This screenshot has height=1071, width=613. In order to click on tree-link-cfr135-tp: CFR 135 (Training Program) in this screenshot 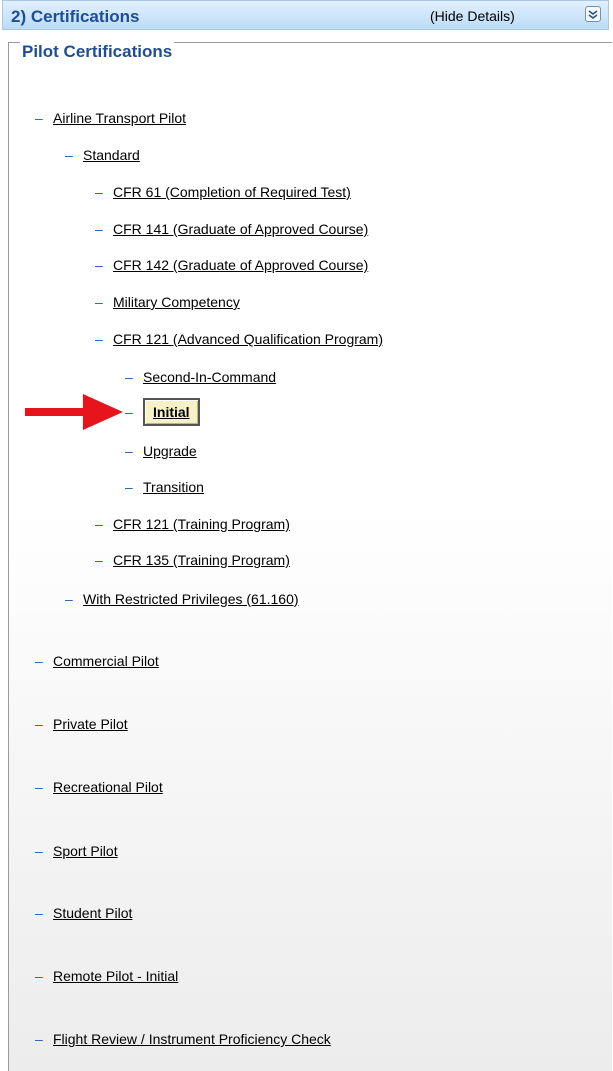, I will do `click(201, 560)`.